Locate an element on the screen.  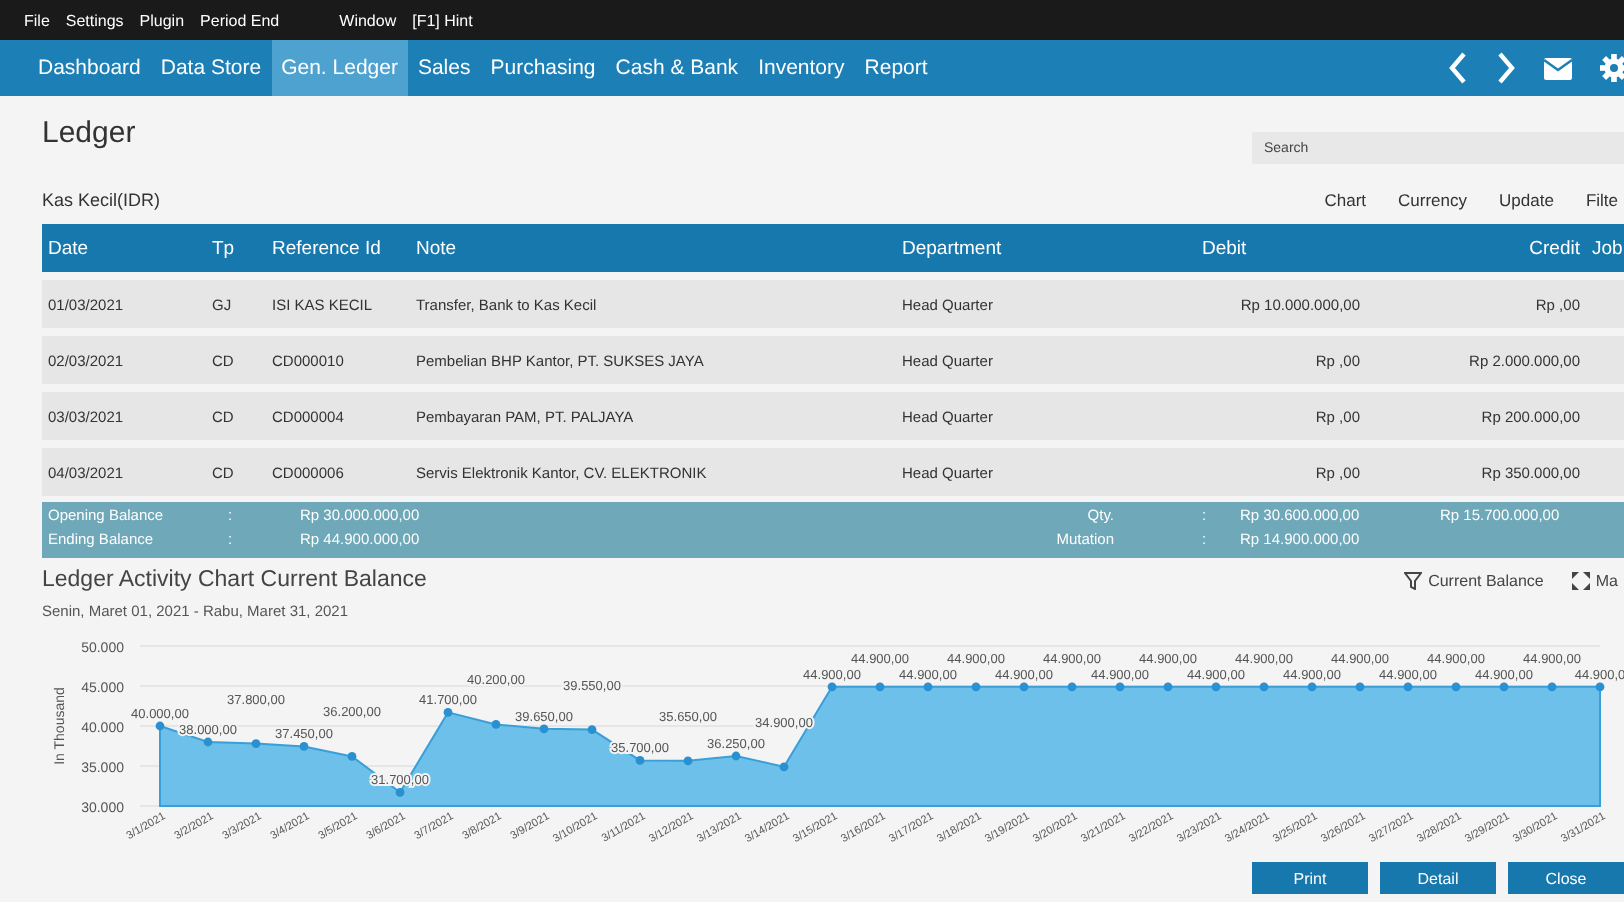
column-header: Debit is located at coordinates (1281, 248).